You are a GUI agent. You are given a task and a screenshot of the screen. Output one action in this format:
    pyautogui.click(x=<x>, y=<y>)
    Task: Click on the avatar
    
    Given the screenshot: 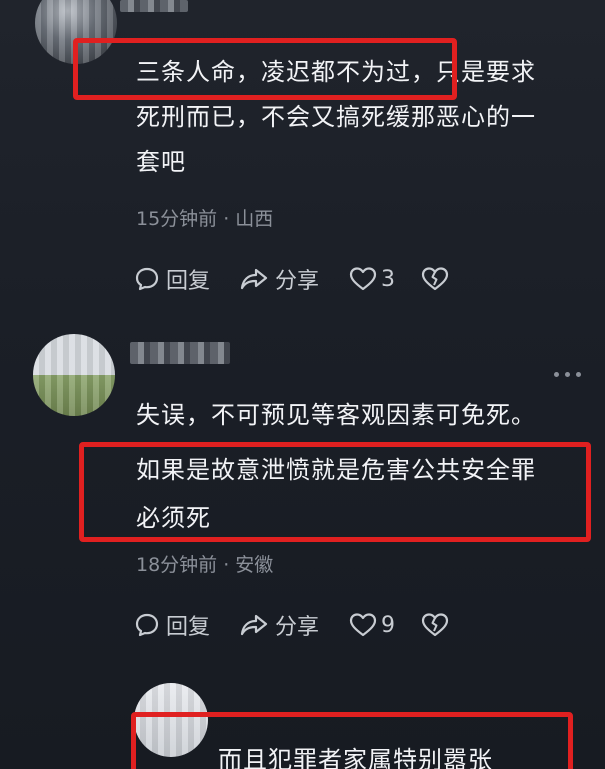 What is the action you would take?
    pyautogui.click(x=74, y=375)
    